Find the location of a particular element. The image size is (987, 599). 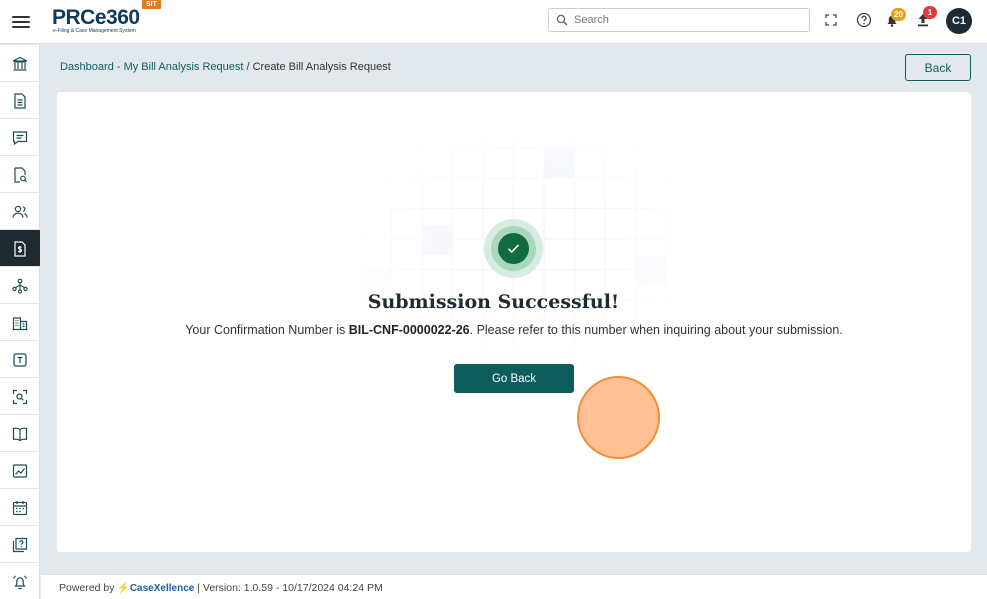

calendar-icon is located at coordinates (20, 508).